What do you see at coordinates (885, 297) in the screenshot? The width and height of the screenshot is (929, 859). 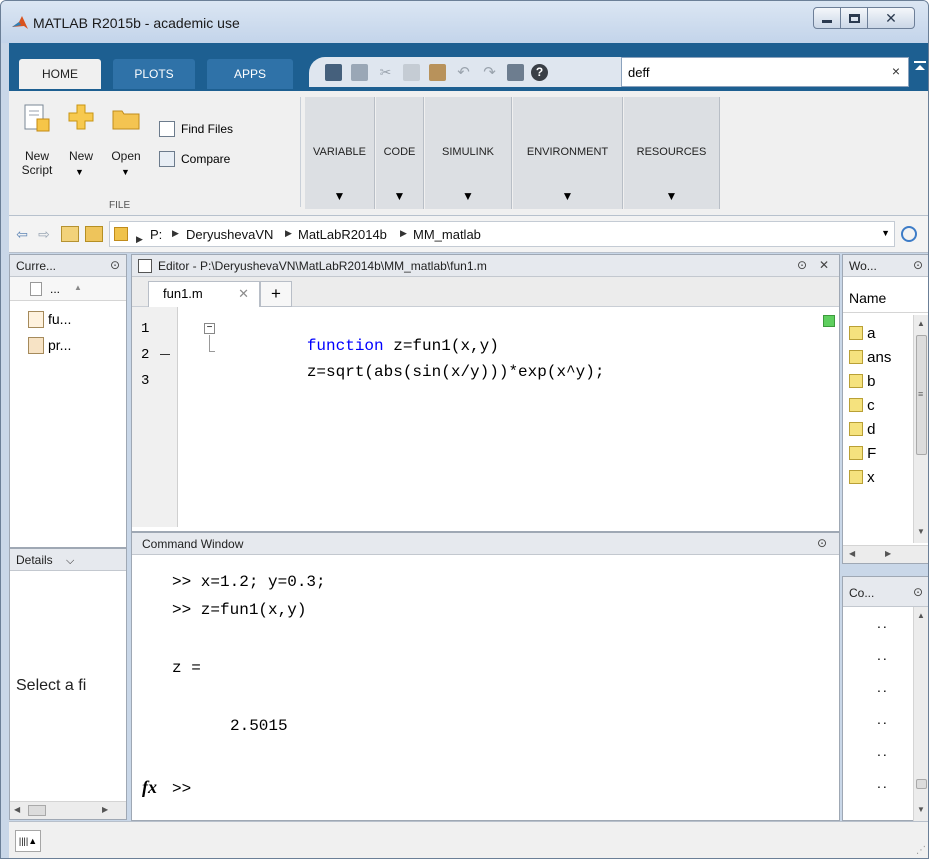 I see `column-header: Name` at bounding box center [885, 297].